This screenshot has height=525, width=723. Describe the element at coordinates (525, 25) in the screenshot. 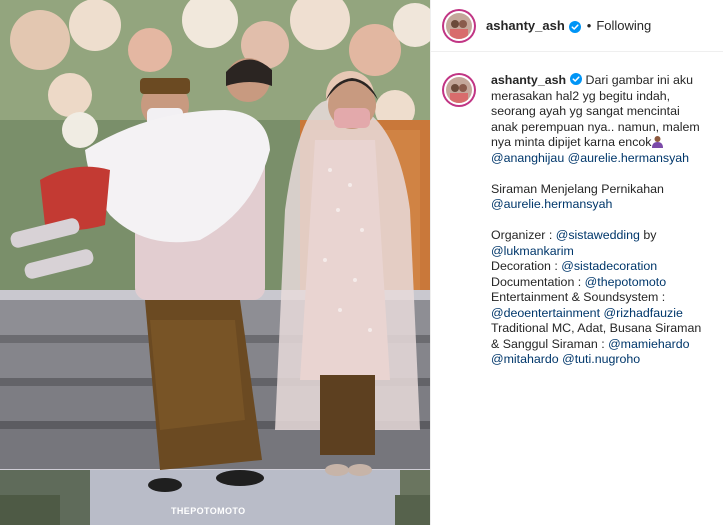

I see `header-username: ashanty_ash` at that location.